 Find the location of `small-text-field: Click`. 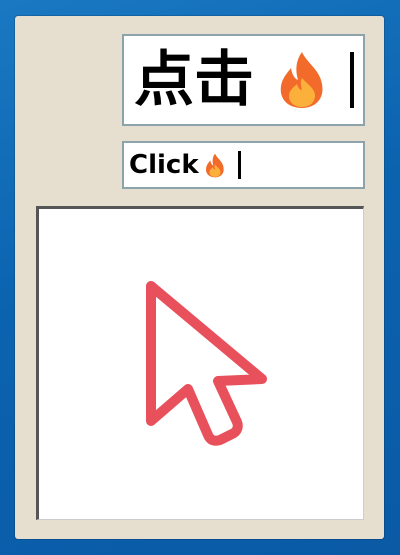

small-text-field: Click is located at coordinates (243, 165).